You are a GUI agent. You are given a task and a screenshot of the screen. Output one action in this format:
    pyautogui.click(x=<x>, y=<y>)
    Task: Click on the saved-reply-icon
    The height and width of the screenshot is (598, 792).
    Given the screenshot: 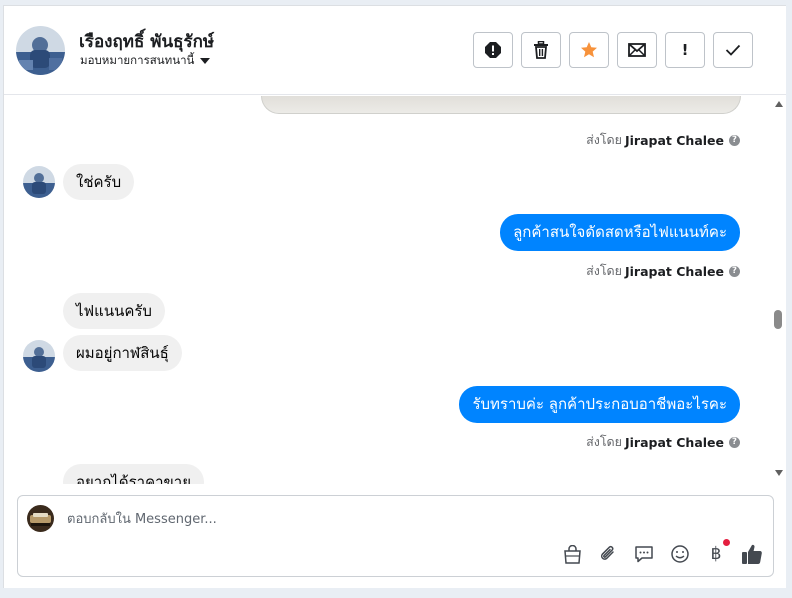 What is the action you would take?
    pyautogui.click(x=644, y=554)
    